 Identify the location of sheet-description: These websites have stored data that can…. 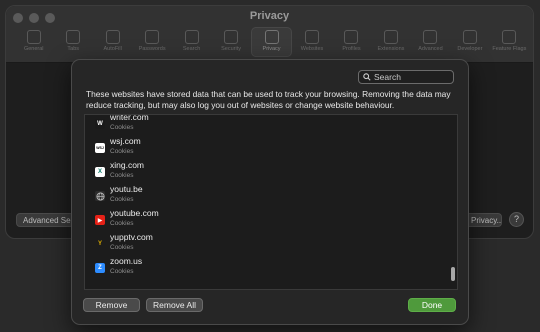
(268, 99).